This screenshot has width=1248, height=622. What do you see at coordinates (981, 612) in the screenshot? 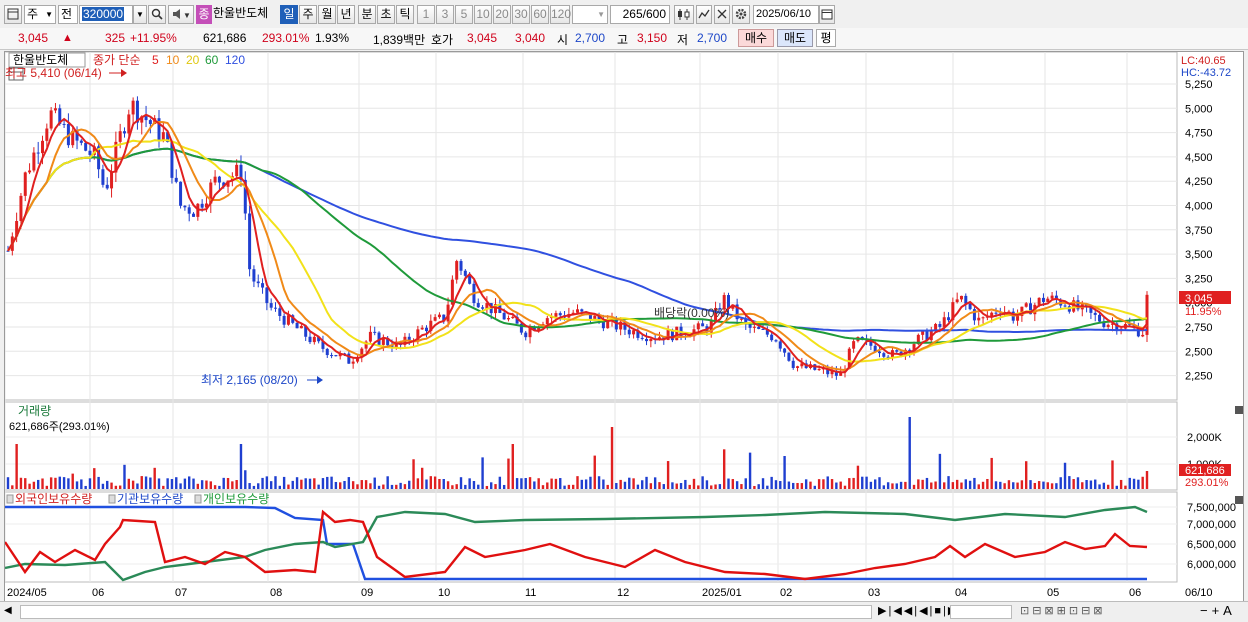
I see `zoom-slider` at bounding box center [981, 612].